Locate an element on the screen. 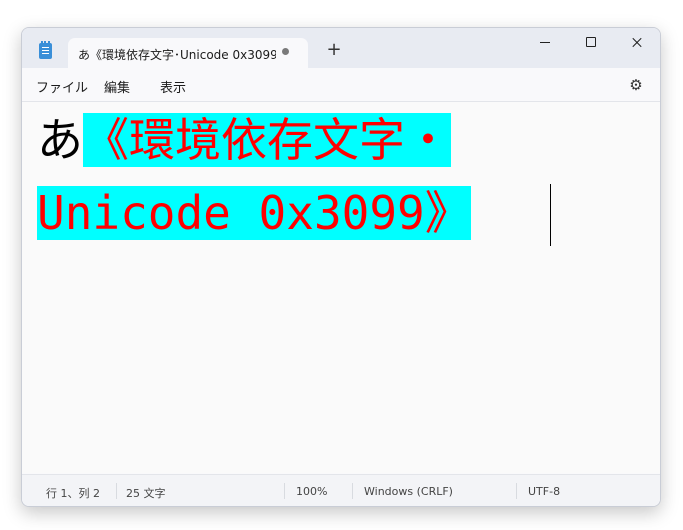  close-button is located at coordinates (637, 43).